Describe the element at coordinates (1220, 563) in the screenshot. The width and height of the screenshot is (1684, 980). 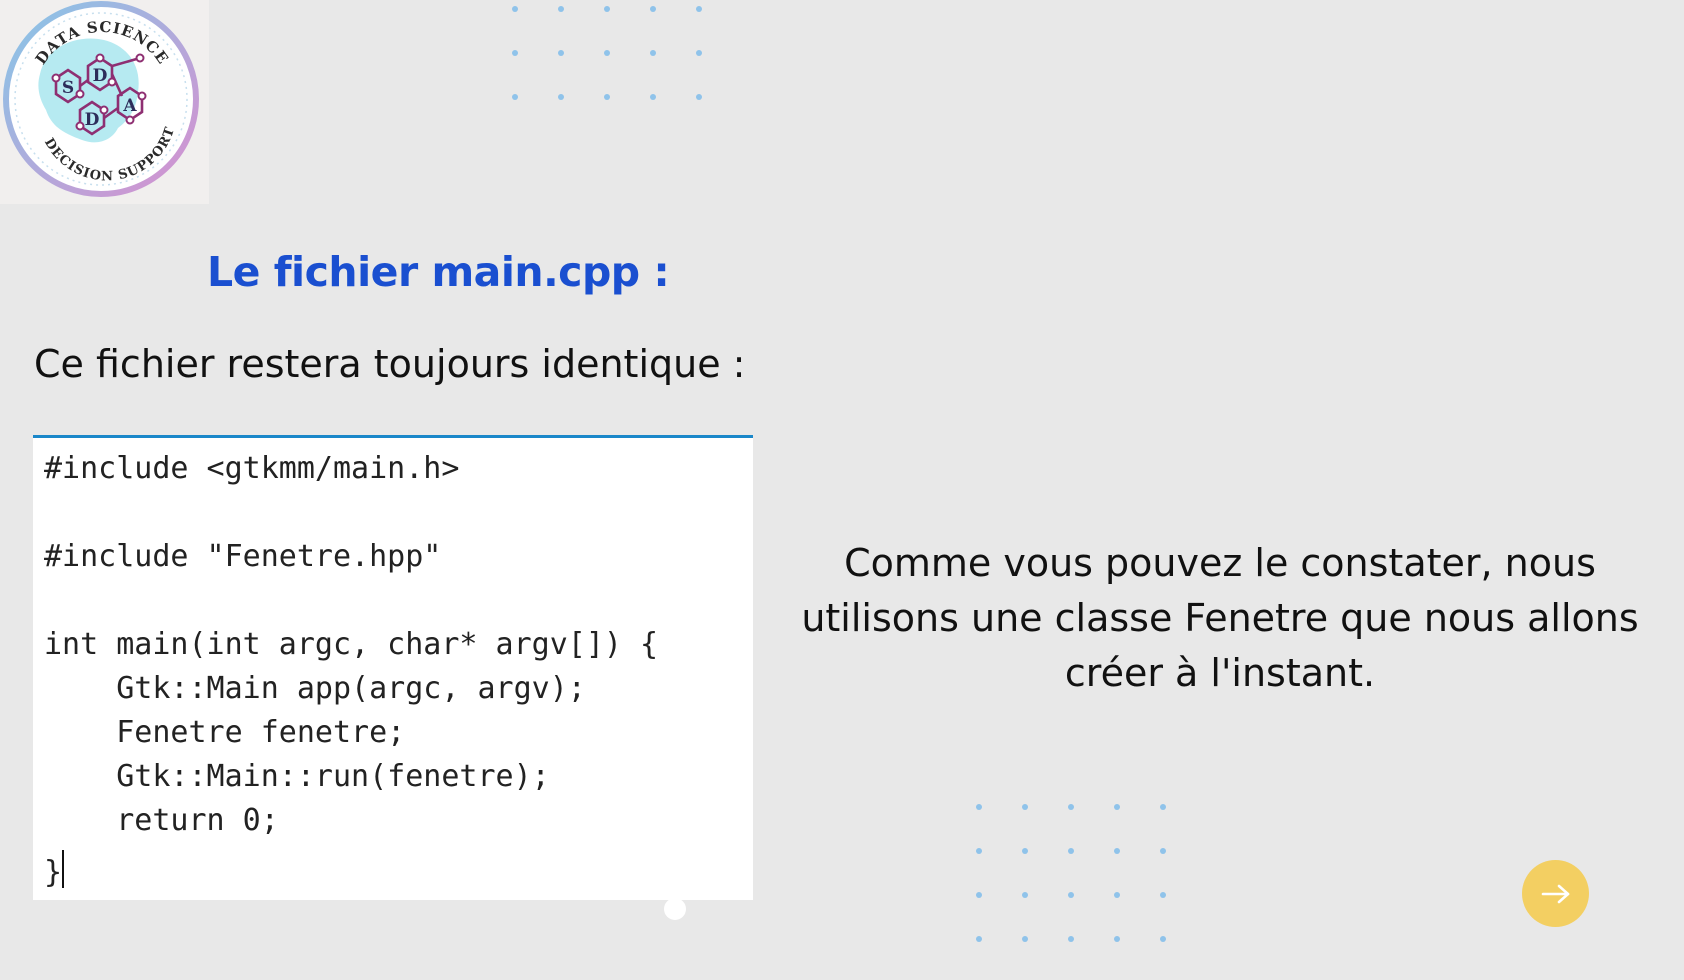
I see `description-line: Comme vous pouvez le constater, nous` at that location.